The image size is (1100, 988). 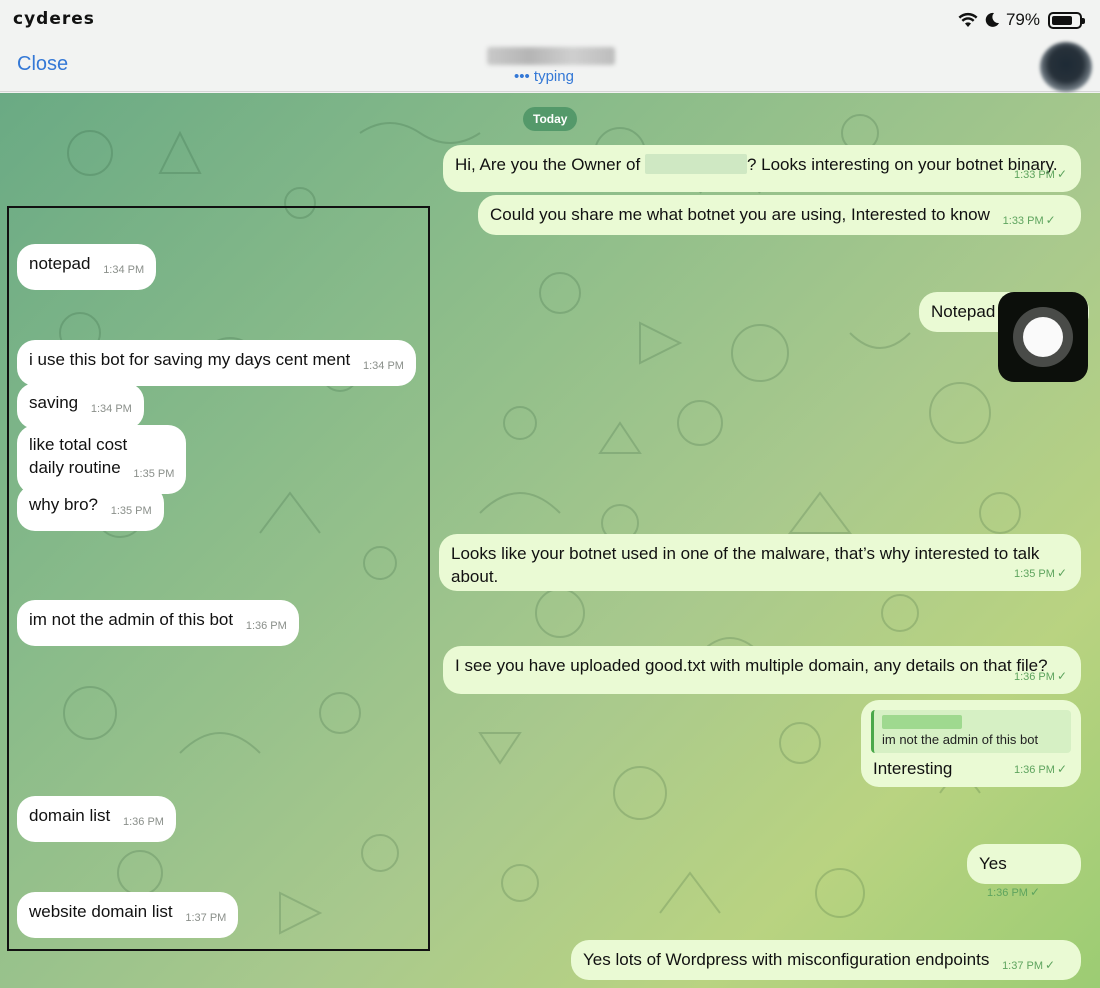 What do you see at coordinates (968, 19) in the screenshot?
I see `wifi-icon` at bounding box center [968, 19].